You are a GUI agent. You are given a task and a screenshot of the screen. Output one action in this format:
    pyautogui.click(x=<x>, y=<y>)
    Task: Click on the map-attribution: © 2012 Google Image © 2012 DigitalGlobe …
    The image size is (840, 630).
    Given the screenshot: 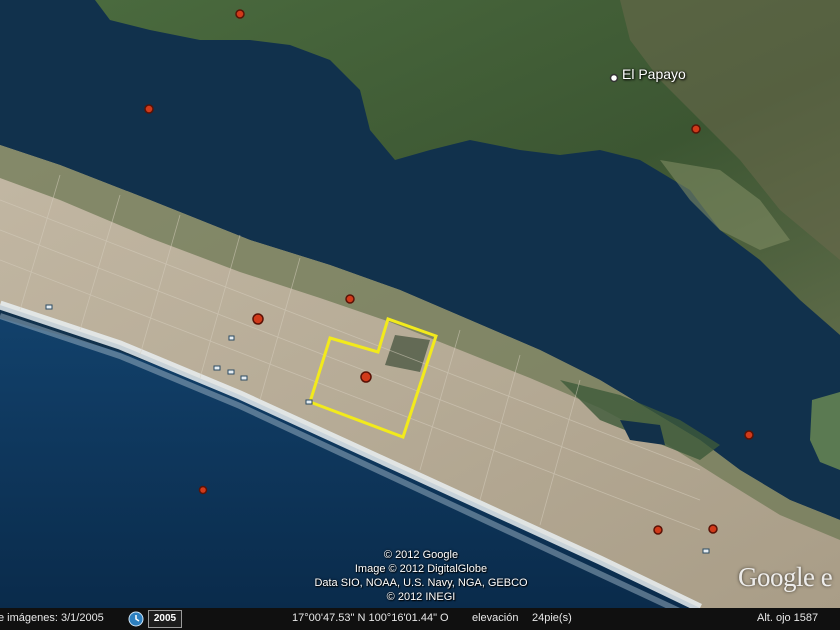 What is the action you would take?
    pyautogui.click(x=421, y=576)
    